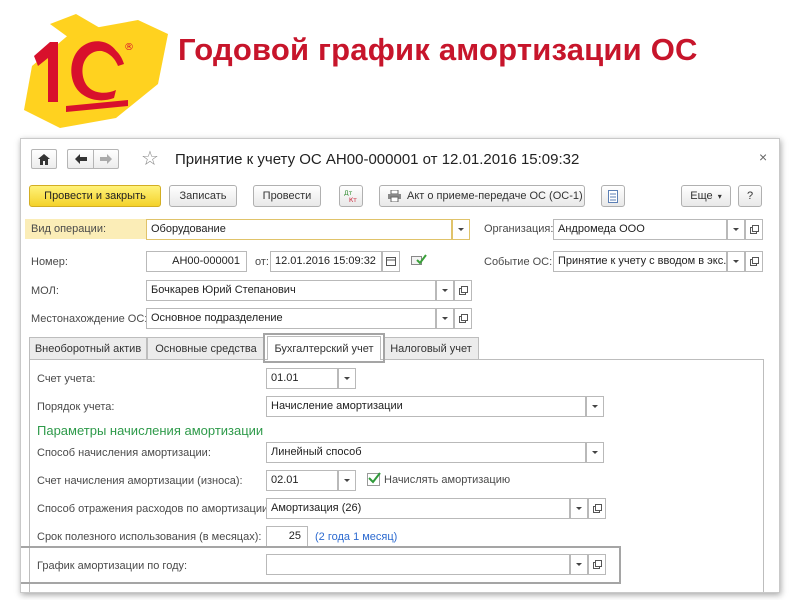 The image size is (800, 600). I want to click on schedule-field, so click(418, 564).